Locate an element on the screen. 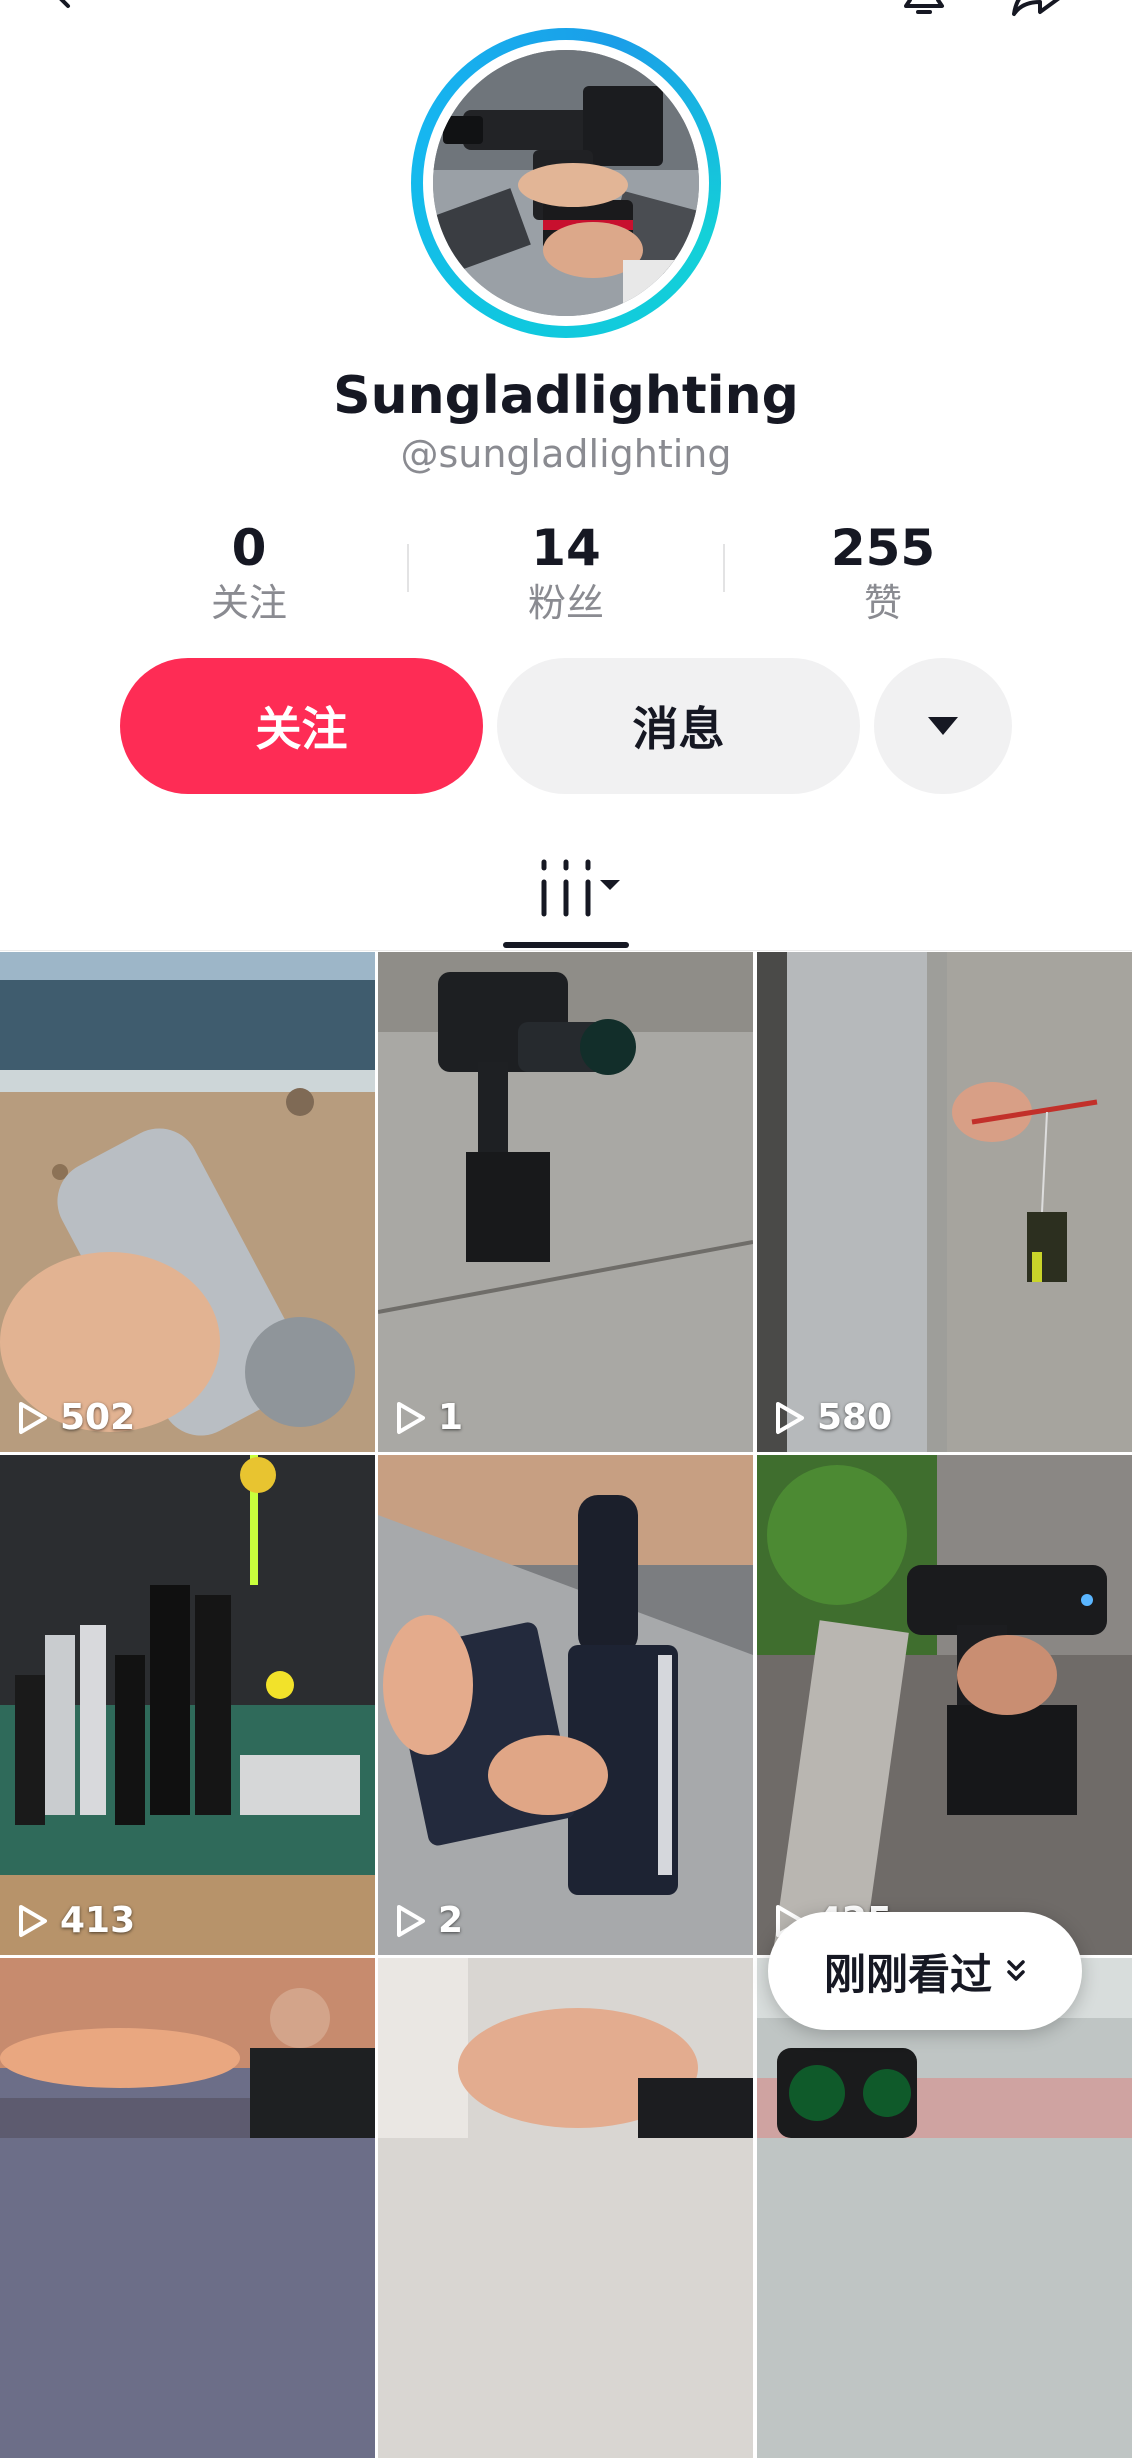 The width and height of the screenshot is (1132, 2458). followers-count: 14 is located at coordinates (566, 548).